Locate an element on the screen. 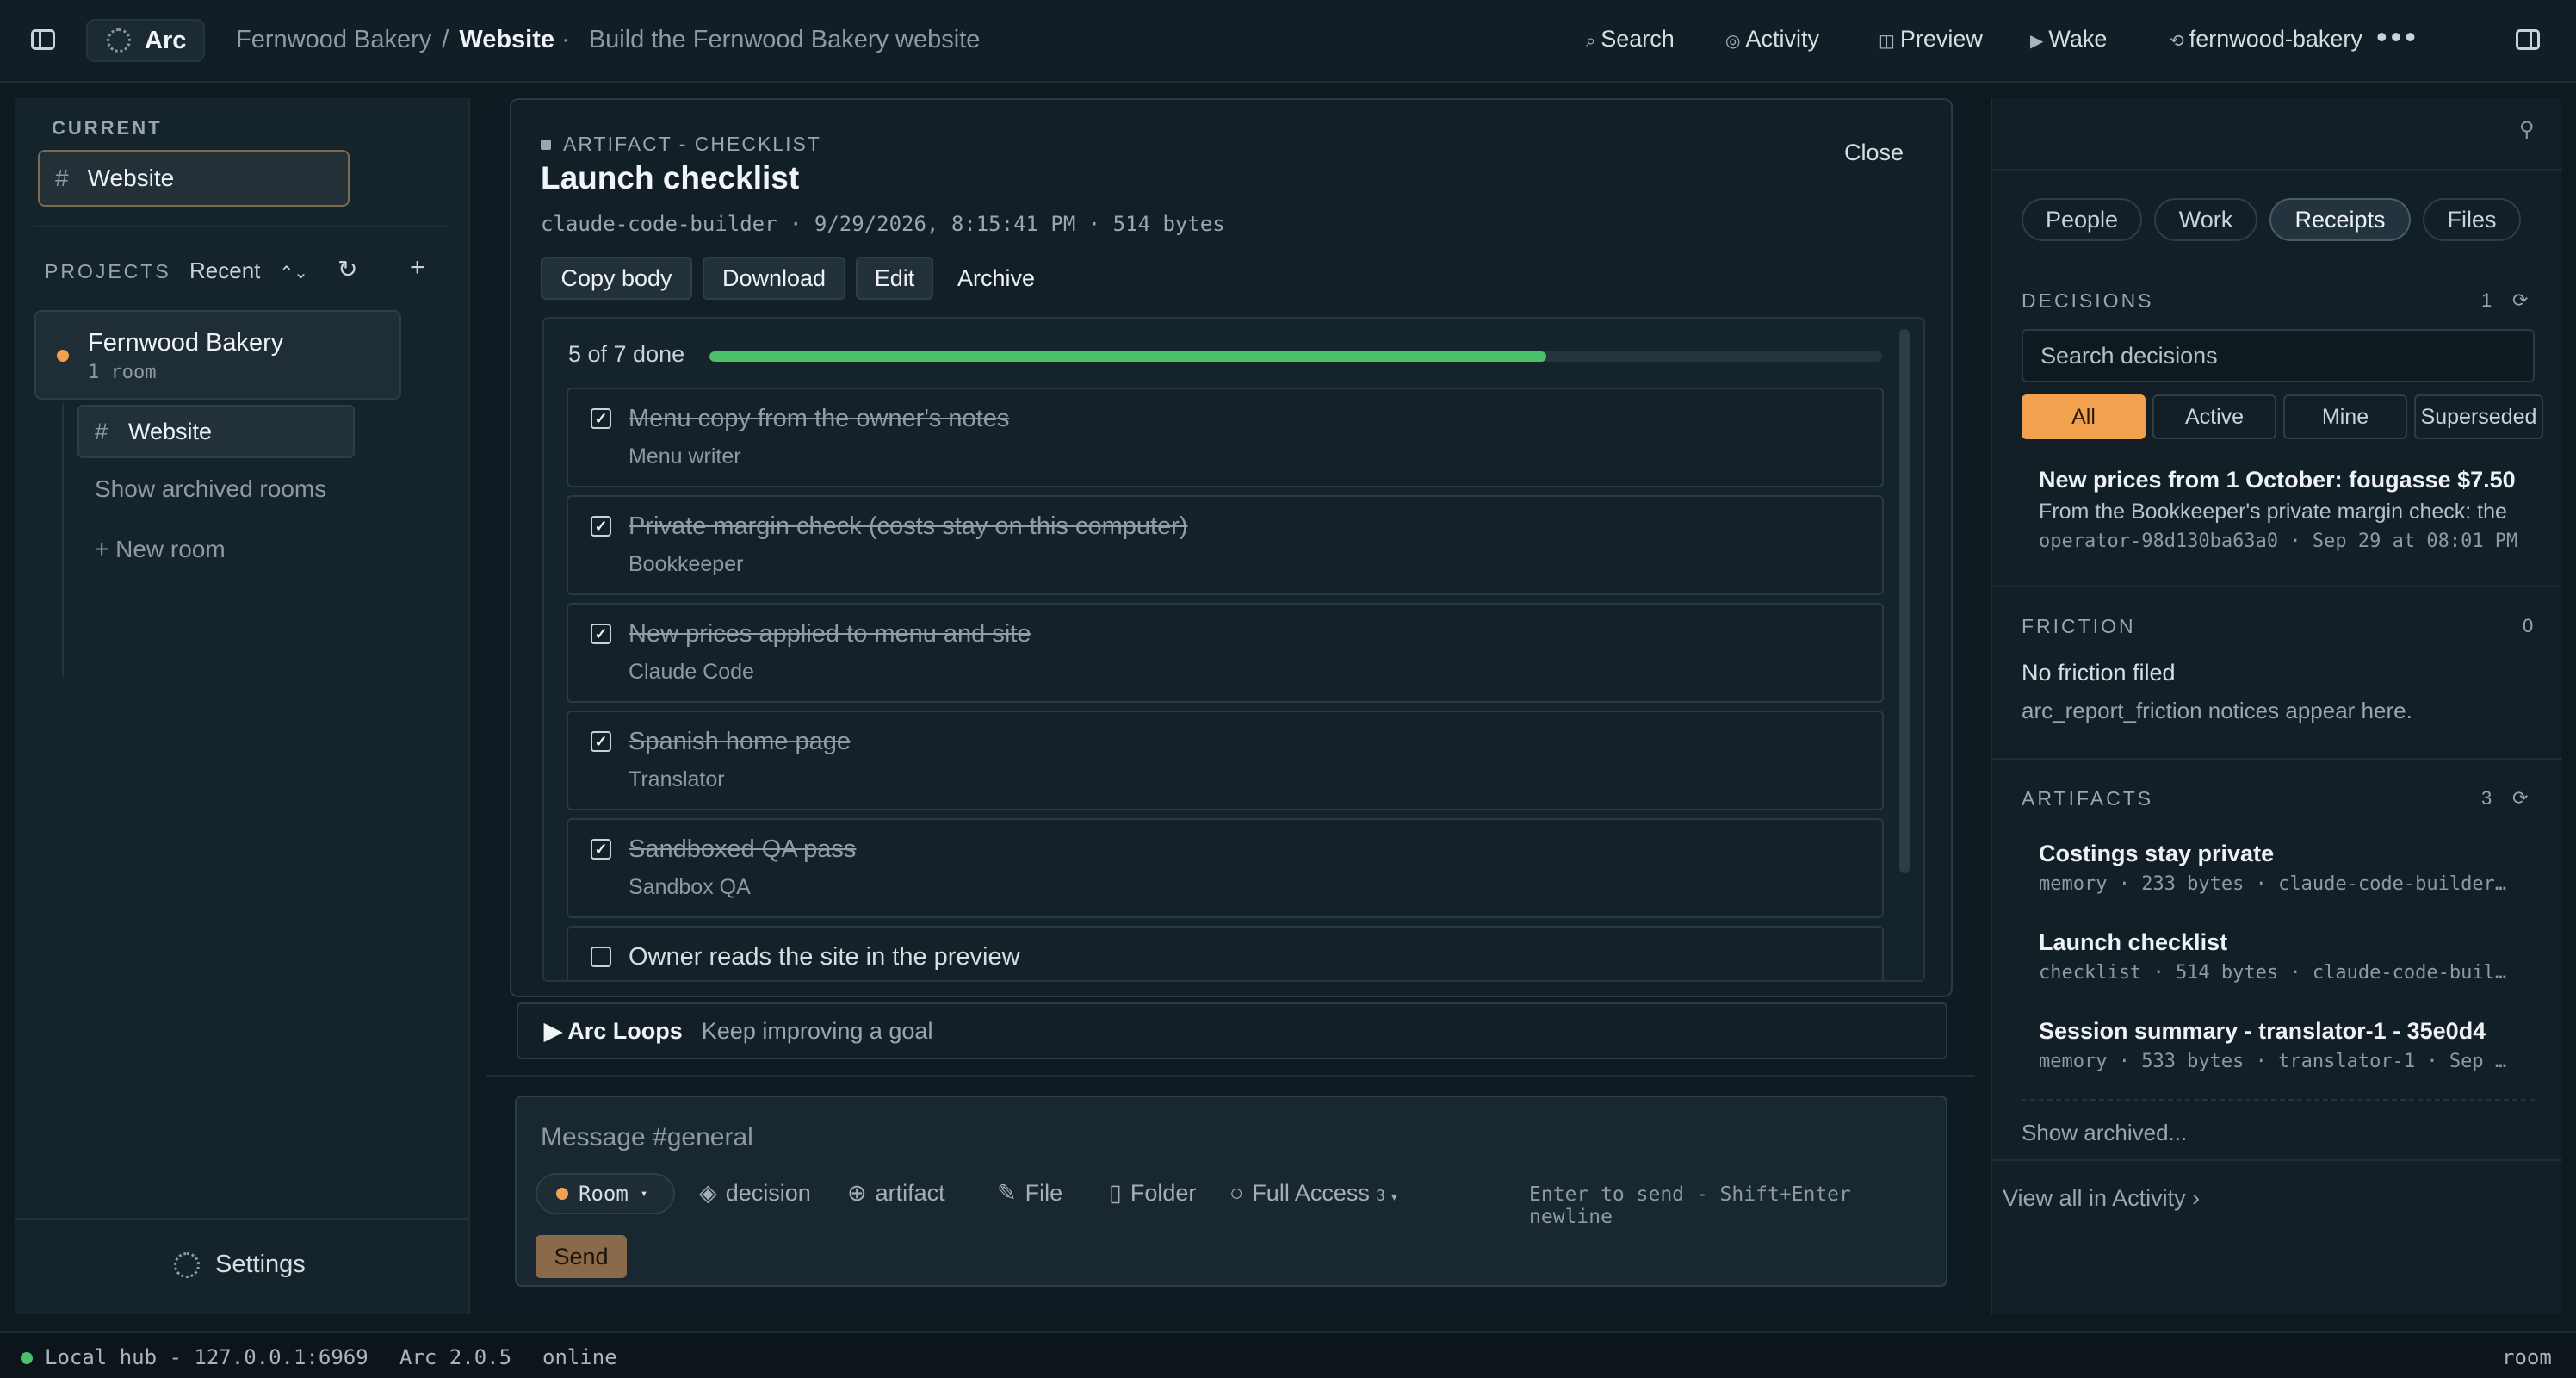  diamond-icon: ◈ is located at coordinates (708, 1193).